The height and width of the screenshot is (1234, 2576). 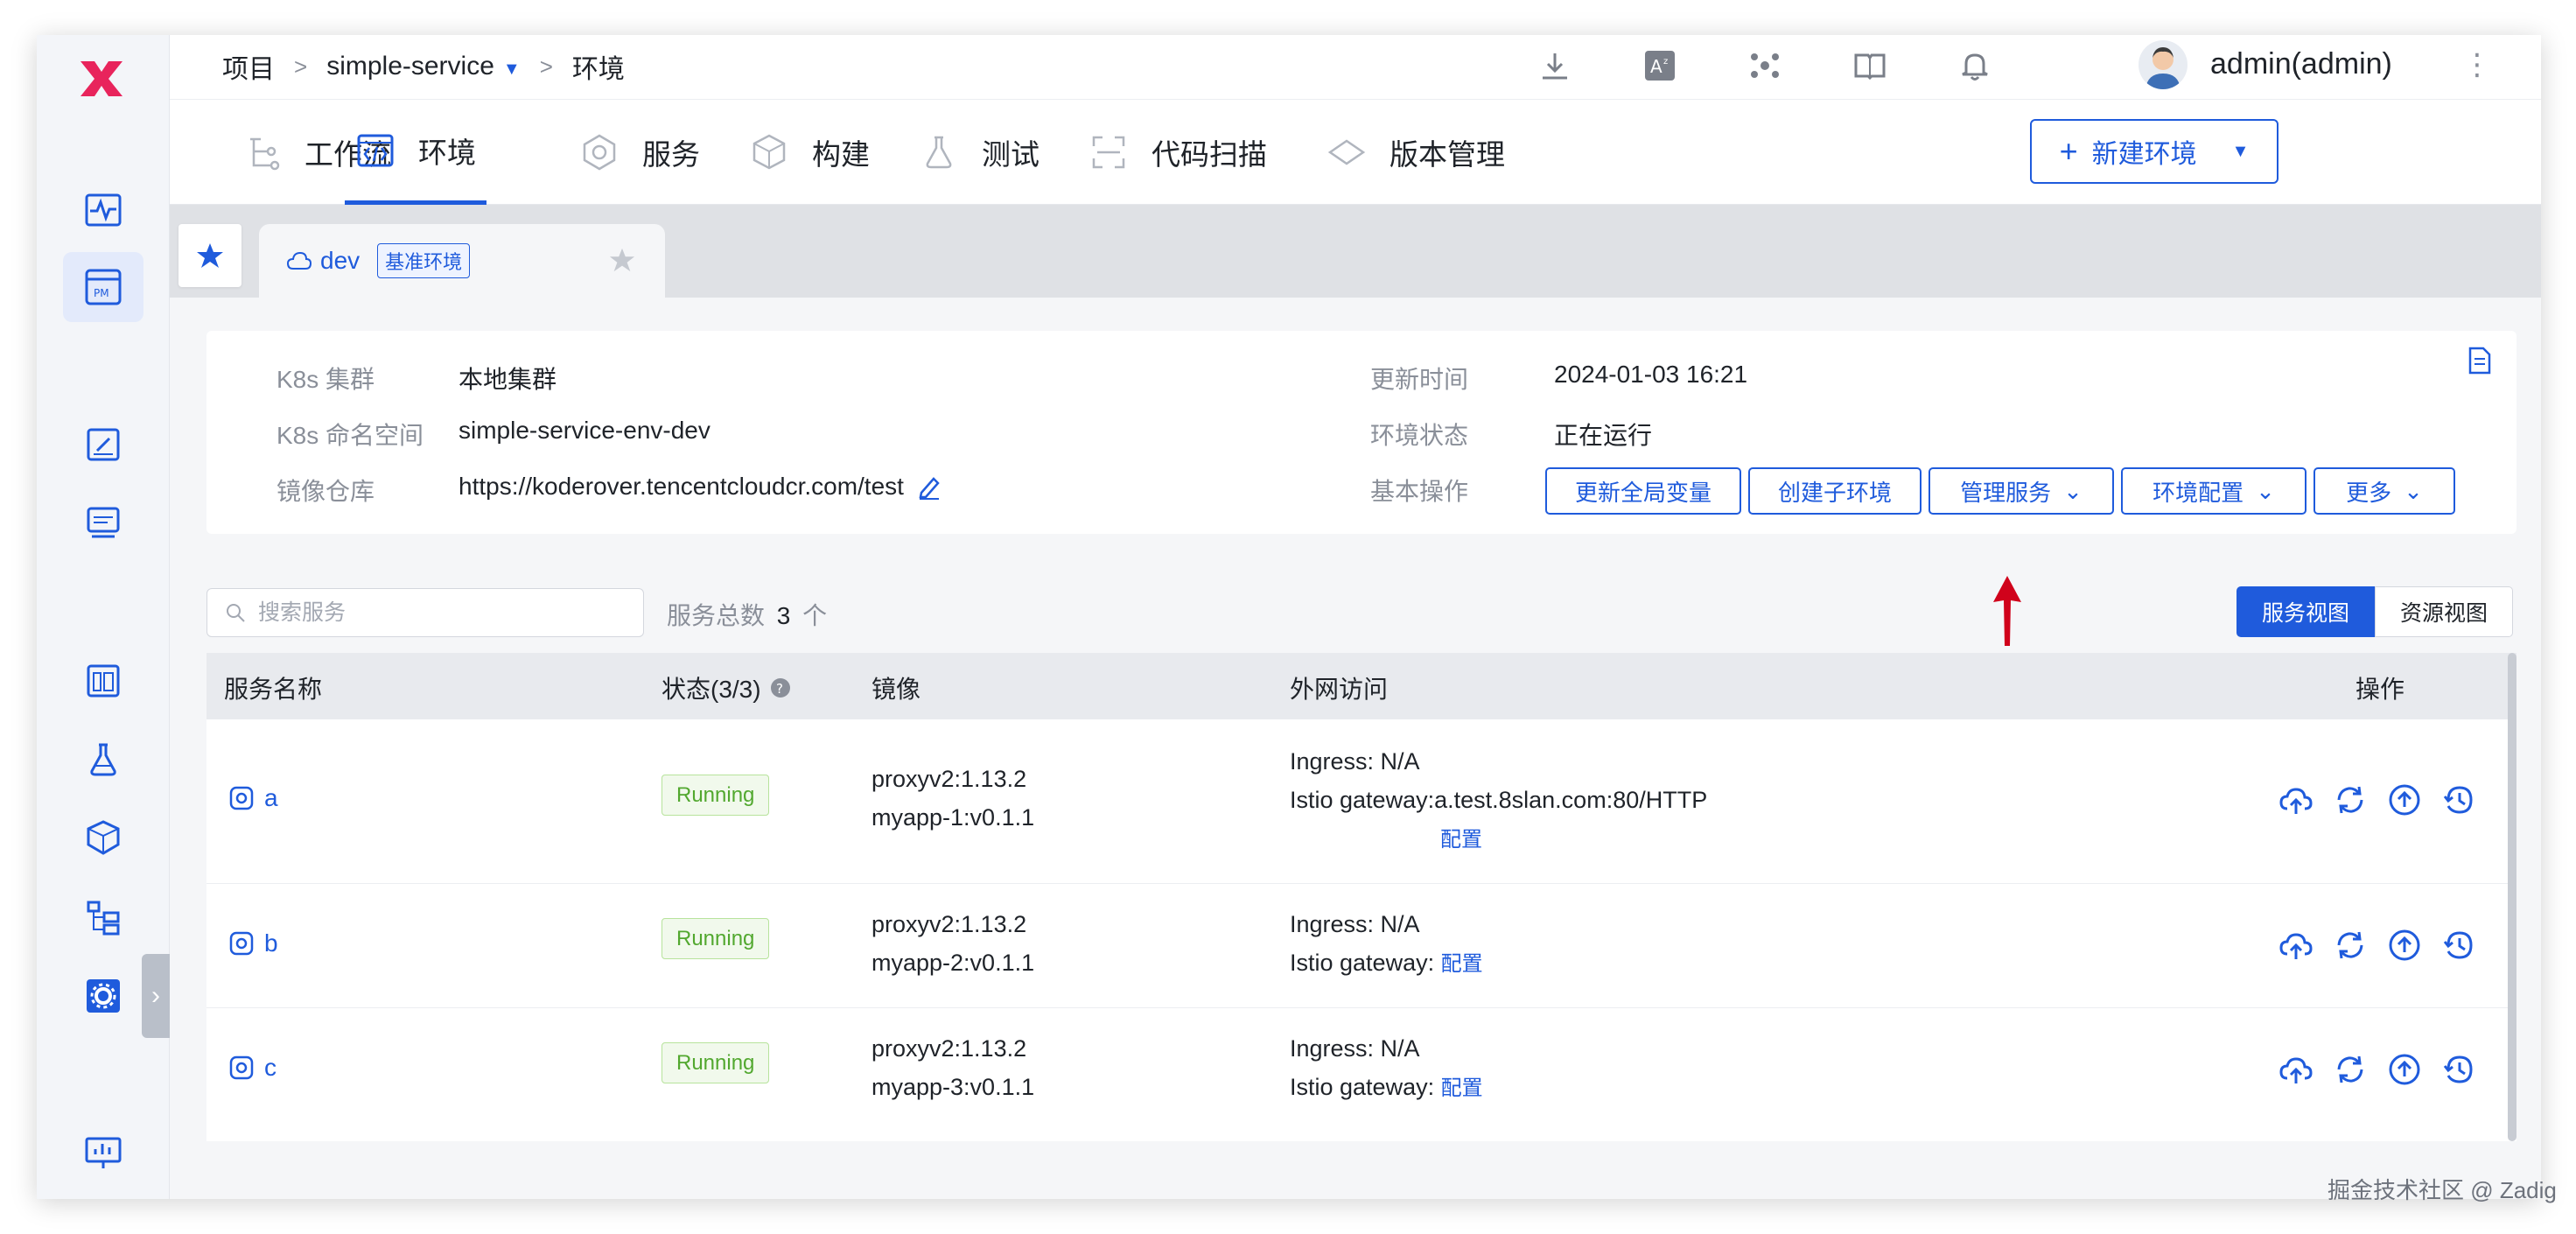 I want to click on user-name: admin(admin), so click(x=2301, y=64).